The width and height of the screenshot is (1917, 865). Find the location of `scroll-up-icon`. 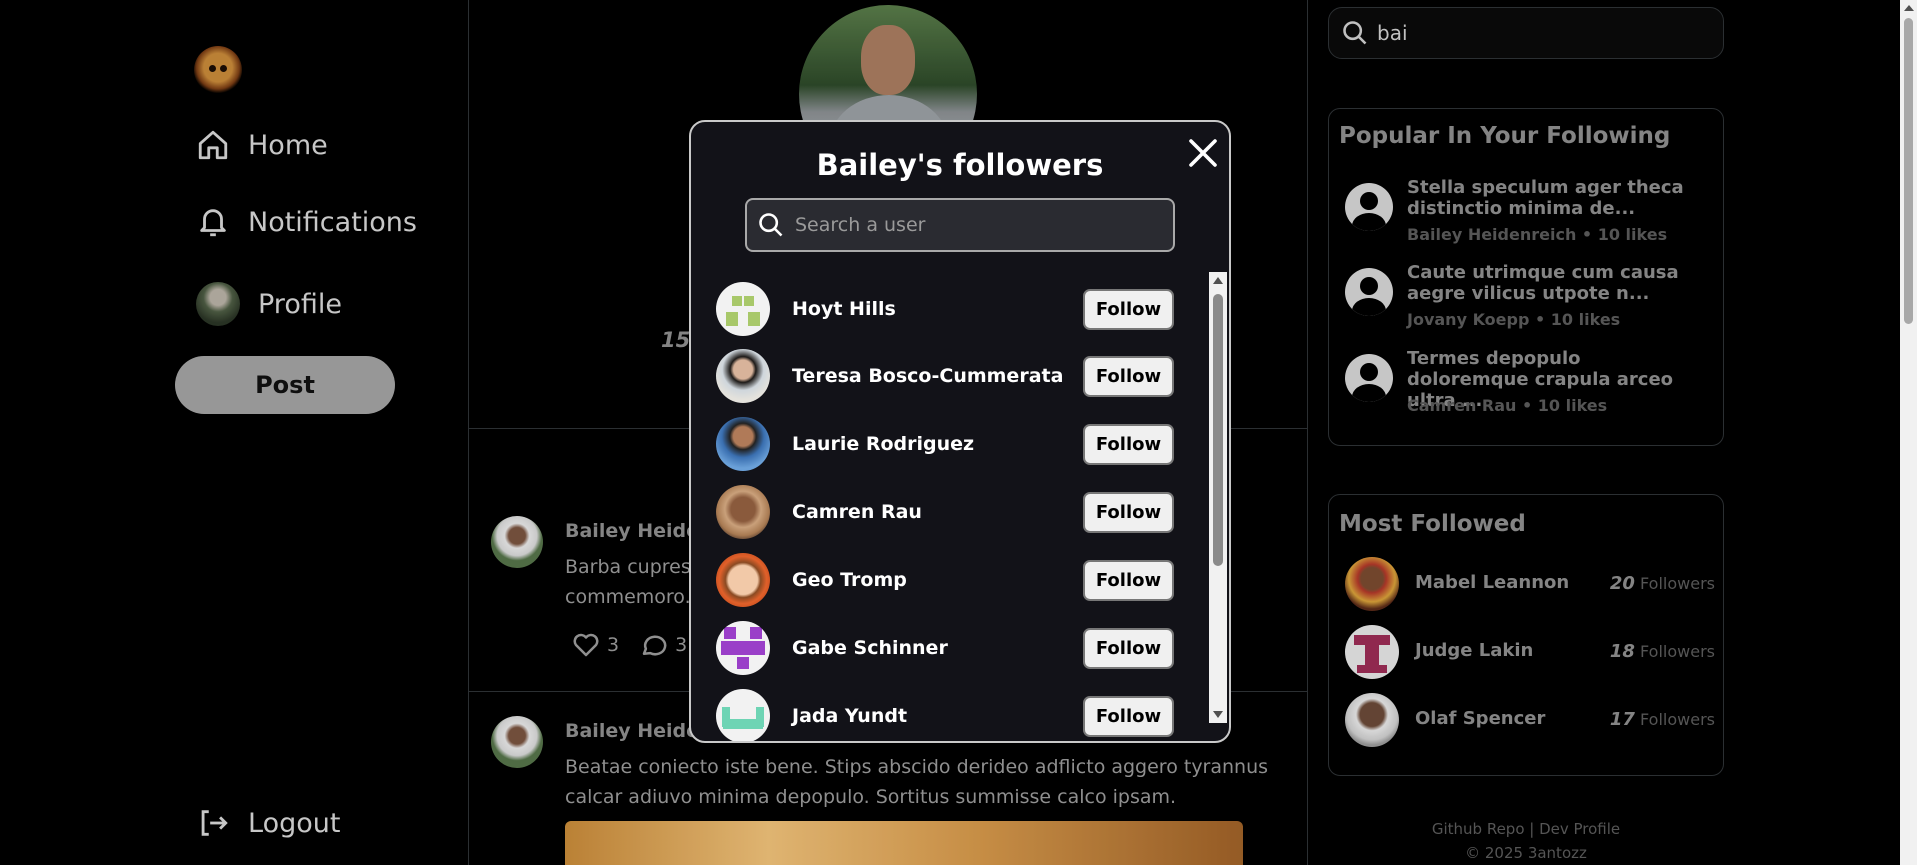

scroll-up-icon is located at coordinates (1218, 280).